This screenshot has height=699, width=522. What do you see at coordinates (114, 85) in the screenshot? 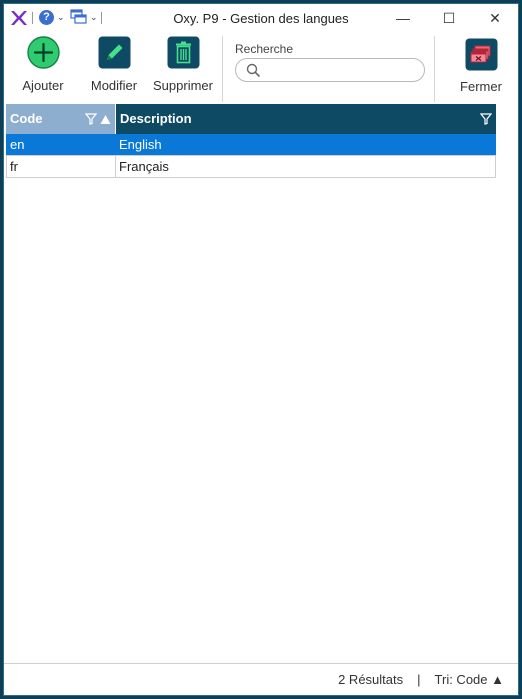
I see `edit-label: Modifier` at bounding box center [114, 85].